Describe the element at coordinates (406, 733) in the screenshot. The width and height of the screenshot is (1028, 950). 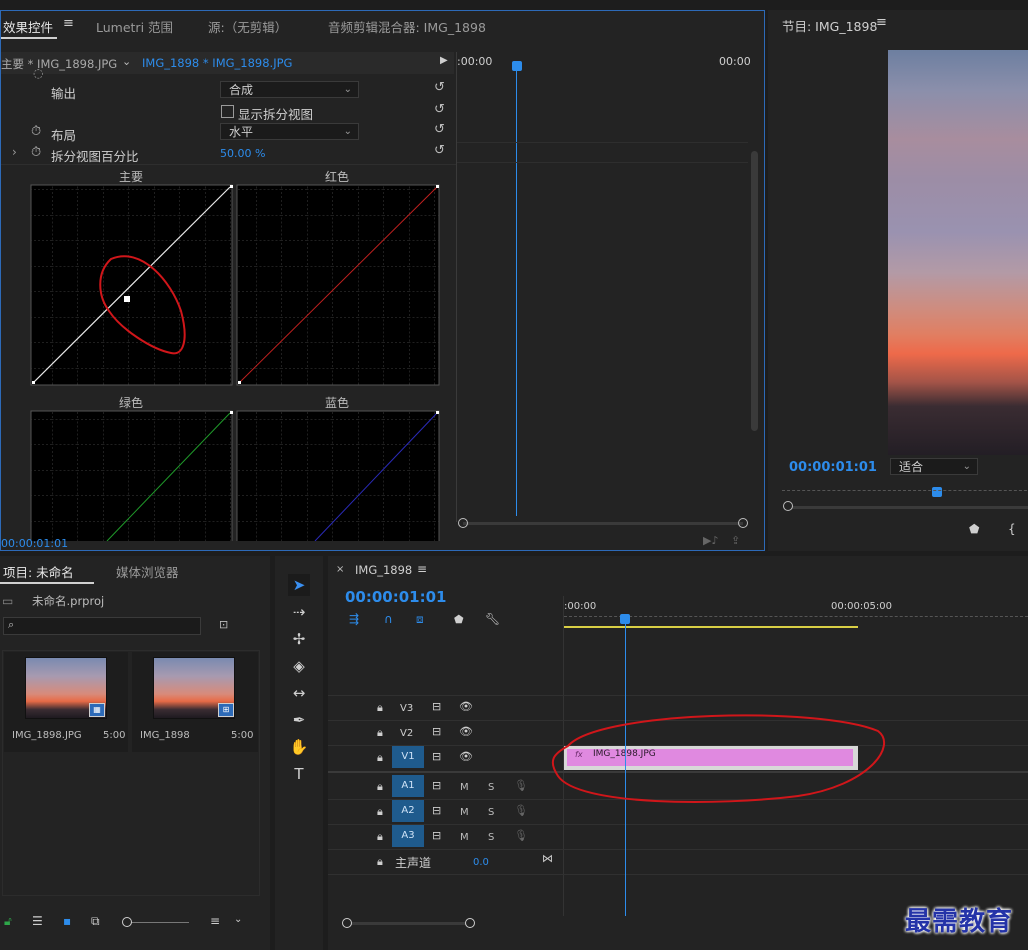
I see `track-label-v2: V2` at that location.